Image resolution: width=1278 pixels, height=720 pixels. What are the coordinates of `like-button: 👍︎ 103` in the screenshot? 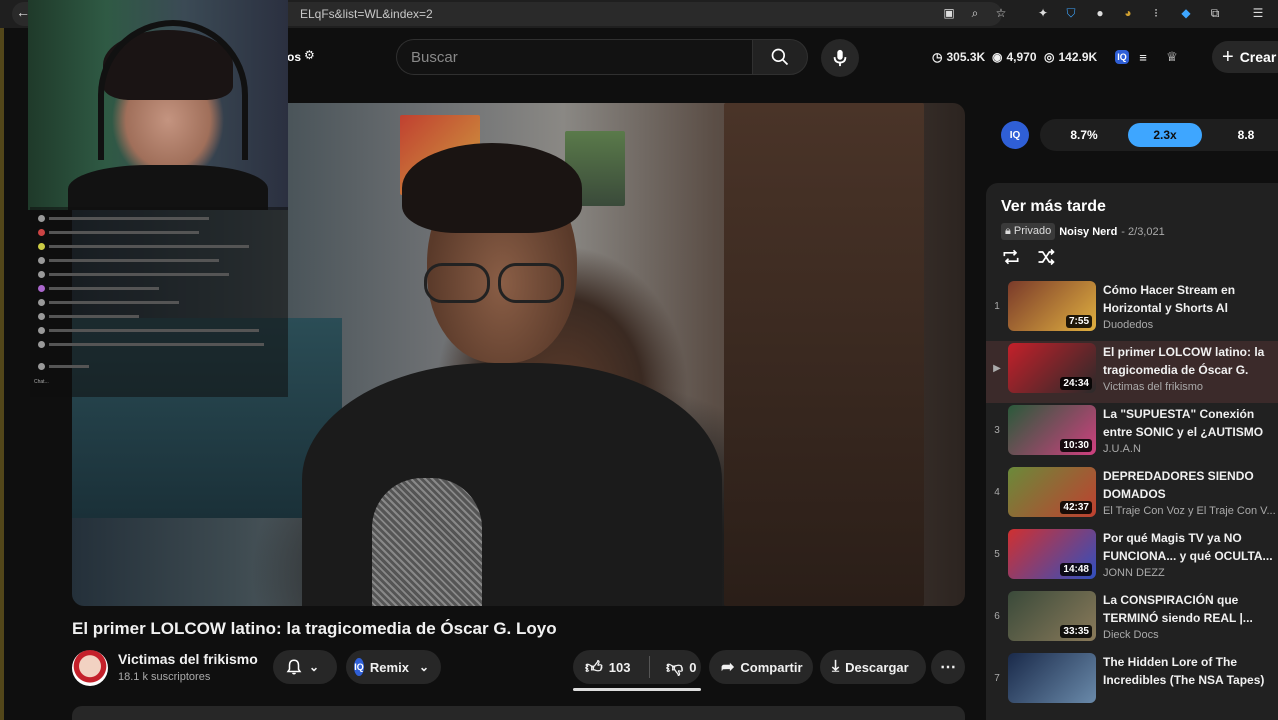 It's located at (608, 667).